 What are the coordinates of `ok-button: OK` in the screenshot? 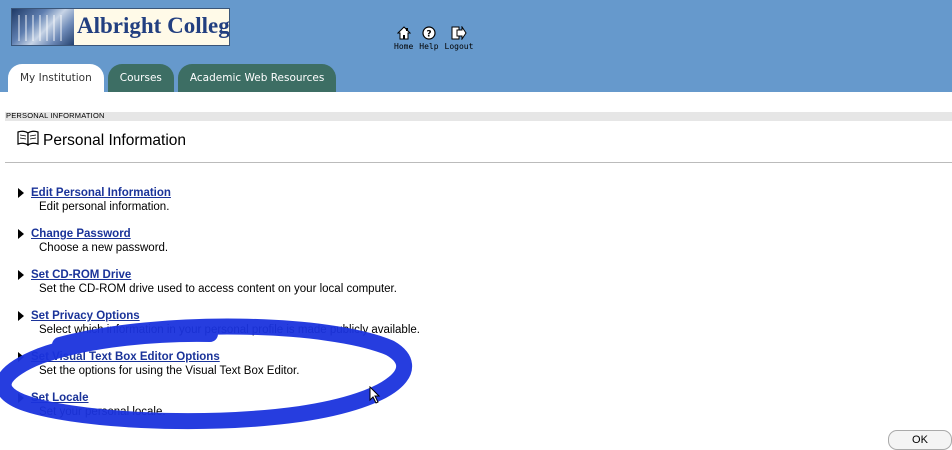 It's located at (920, 440).